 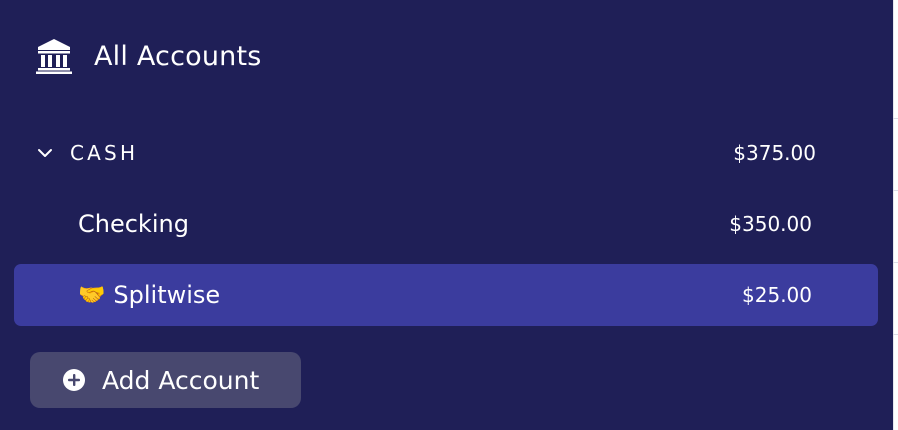 What do you see at coordinates (45, 153) in the screenshot?
I see `chevron-down-icon` at bounding box center [45, 153].